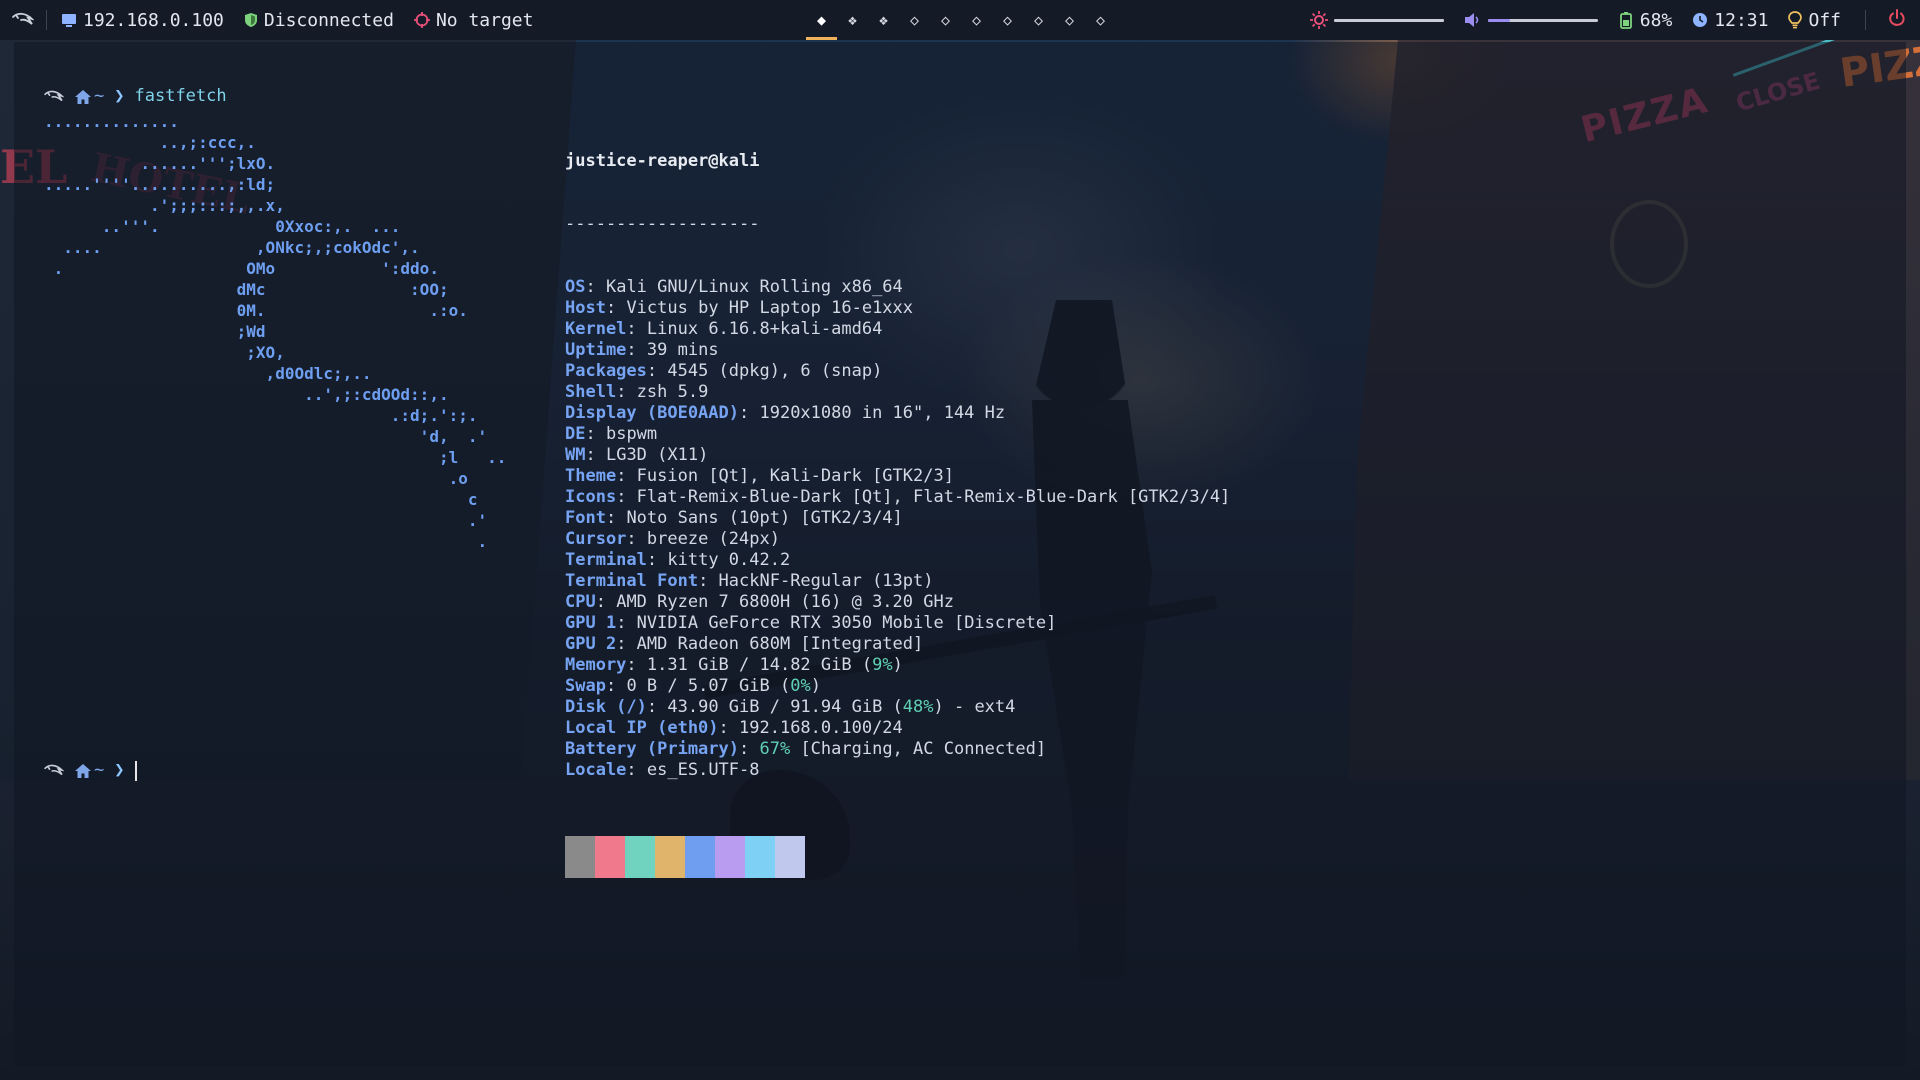  I want to click on info-row: CPU: AMD Ryzen 7 6800H (16) @ 3.20 GHz, so click(759, 602).